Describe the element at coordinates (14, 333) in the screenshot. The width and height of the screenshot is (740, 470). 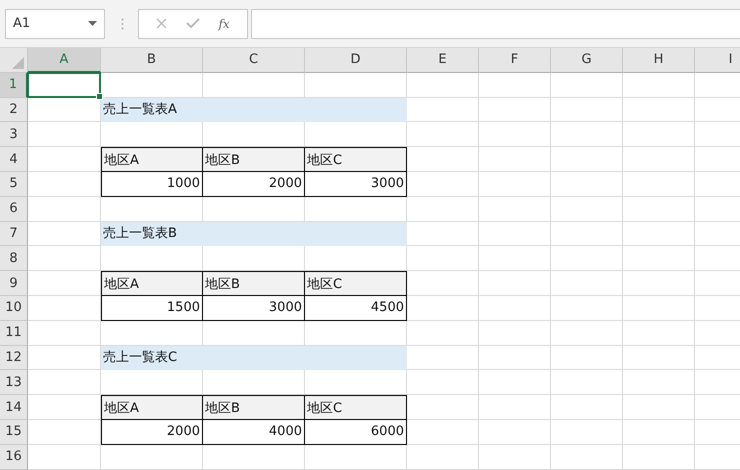
I see `row-header: 11` at that location.